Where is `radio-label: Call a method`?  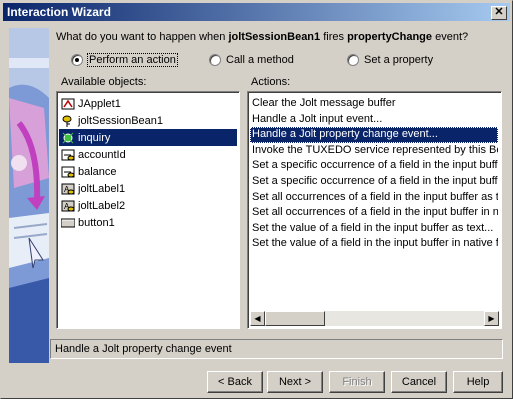
radio-label: Call a method is located at coordinates (260, 60).